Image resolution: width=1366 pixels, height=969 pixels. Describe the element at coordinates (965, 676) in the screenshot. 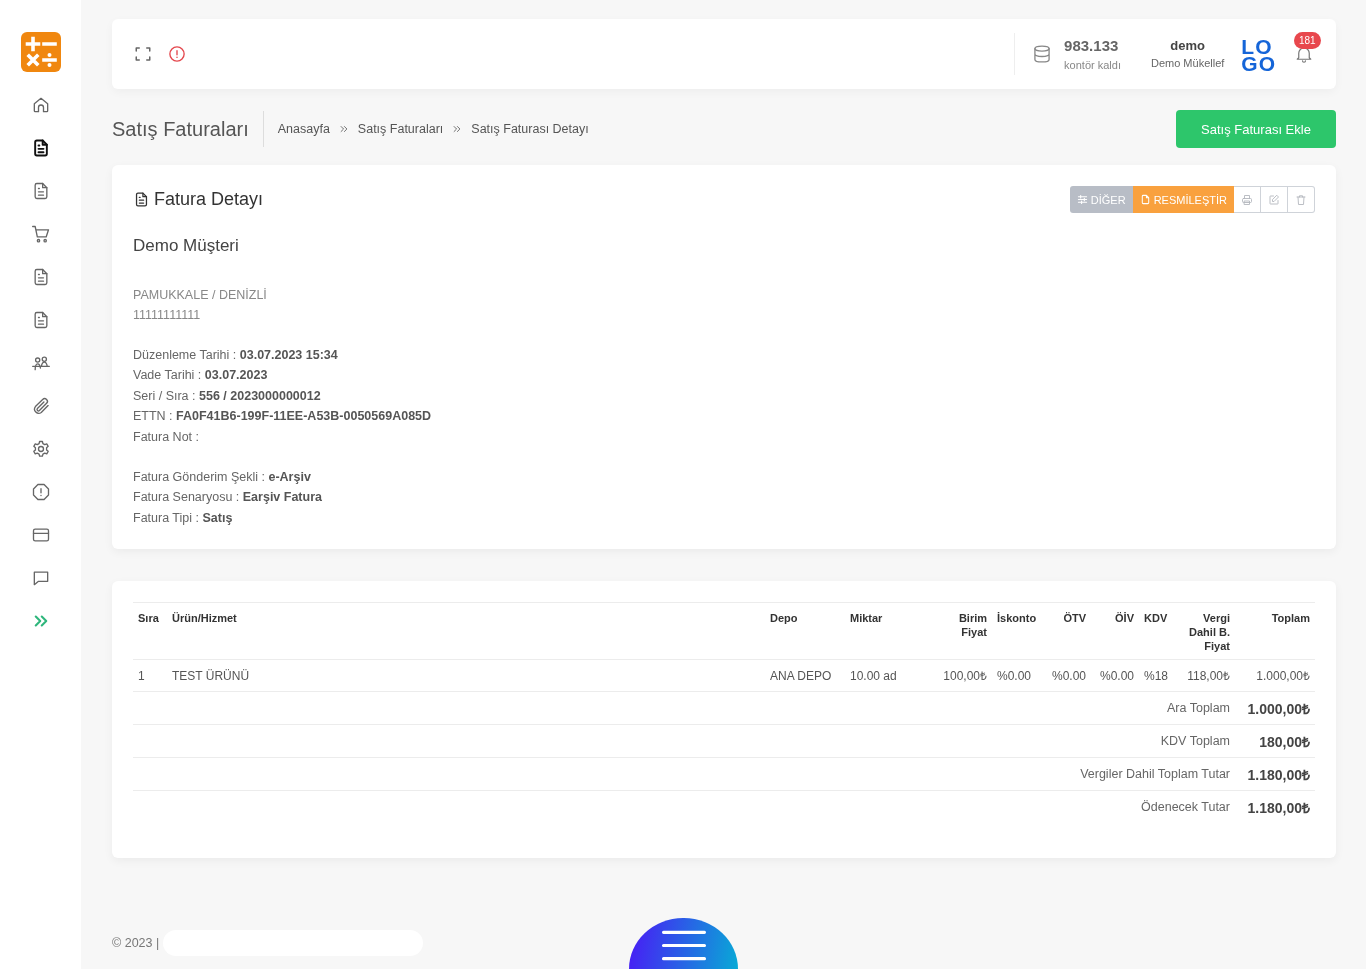

I see `table-cell: 100,00₺` at that location.